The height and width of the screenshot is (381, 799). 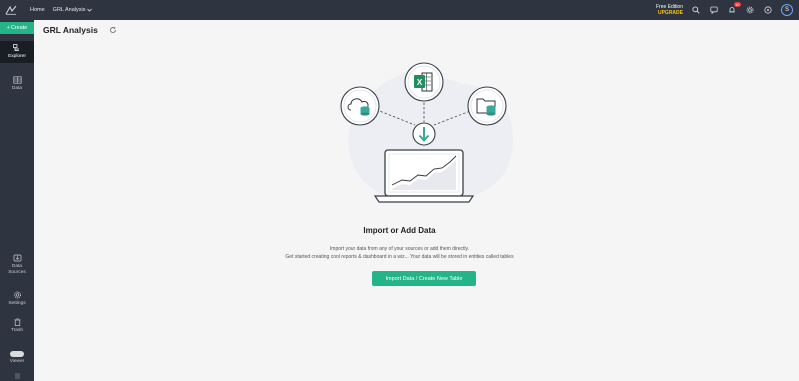 What do you see at coordinates (17, 266) in the screenshot?
I see `sidebar-item-label-line1: Data` at bounding box center [17, 266].